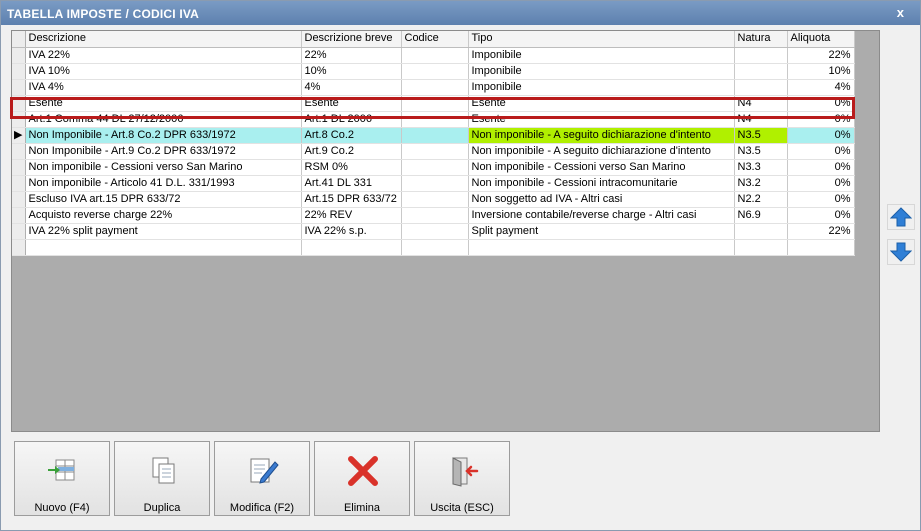 The height and width of the screenshot is (531, 921). What do you see at coordinates (601, 231) in the screenshot?
I see `cell-tipo: Split payment` at bounding box center [601, 231].